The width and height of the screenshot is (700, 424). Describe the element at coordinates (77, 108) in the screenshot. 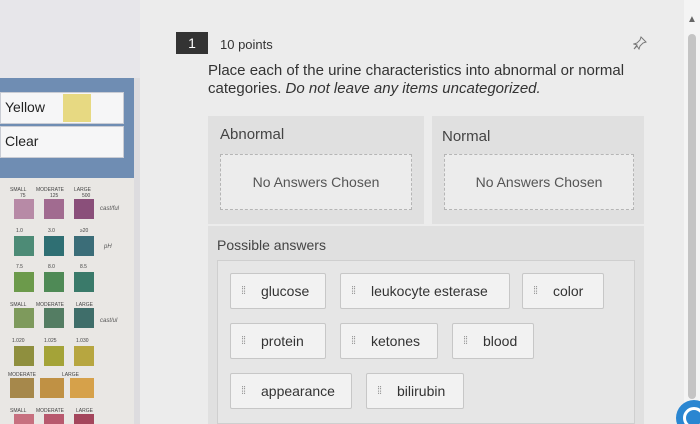

I see `yellow-swatch` at that location.